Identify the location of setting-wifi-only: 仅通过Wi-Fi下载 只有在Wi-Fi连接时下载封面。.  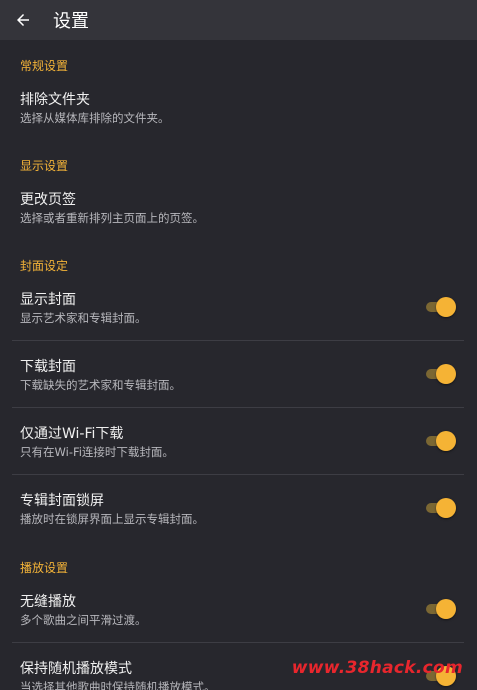
(238, 446).